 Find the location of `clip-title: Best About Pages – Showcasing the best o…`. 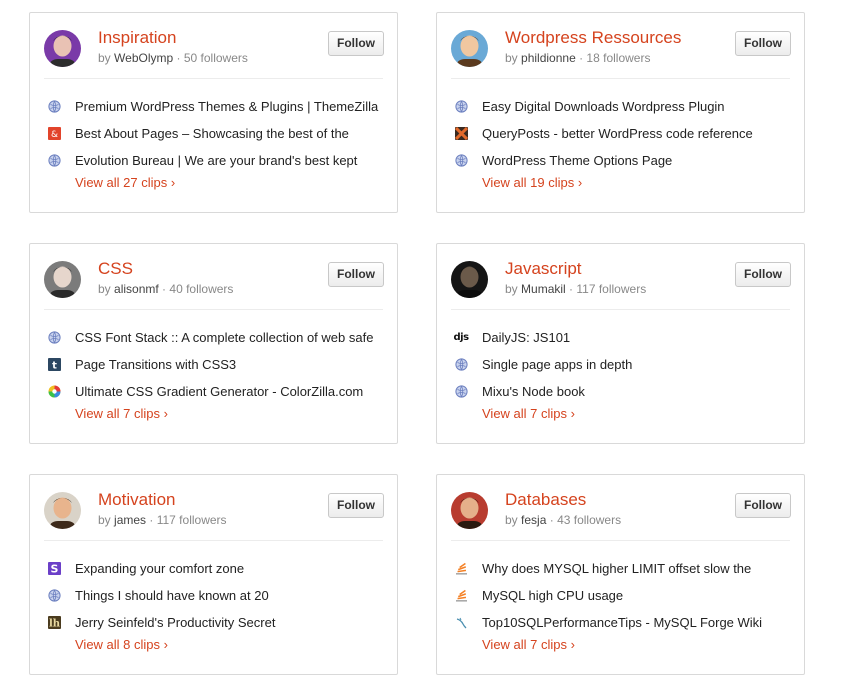

clip-title: Best About Pages – Showcasing the best o… is located at coordinates (212, 133).